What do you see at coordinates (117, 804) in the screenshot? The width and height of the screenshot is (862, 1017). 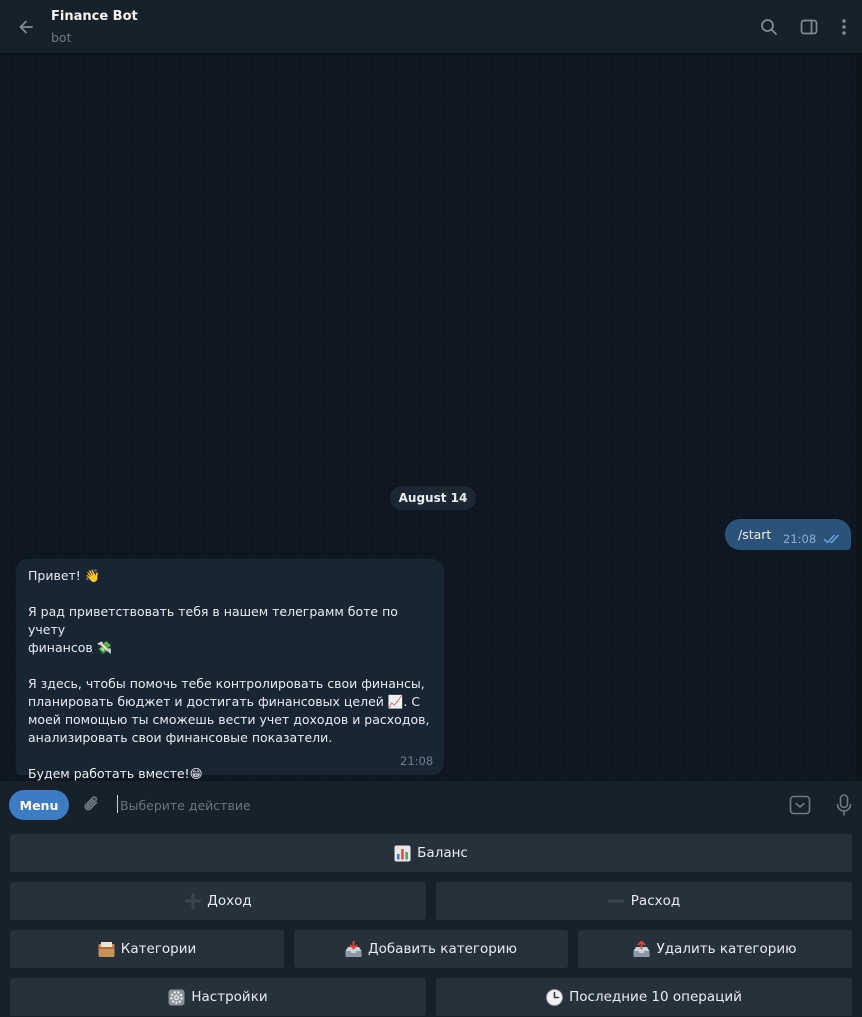 I see `text-caret` at bounding box center [117, 804].